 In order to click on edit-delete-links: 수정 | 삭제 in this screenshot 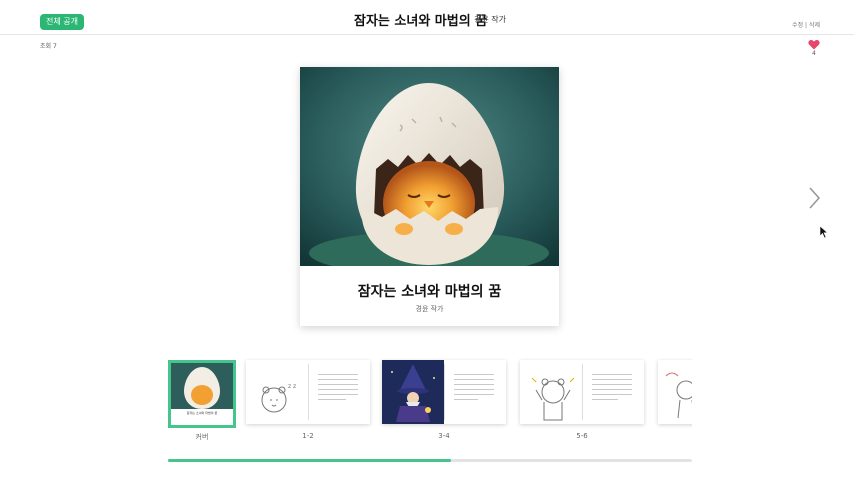, I will do `click(806, 24)`.